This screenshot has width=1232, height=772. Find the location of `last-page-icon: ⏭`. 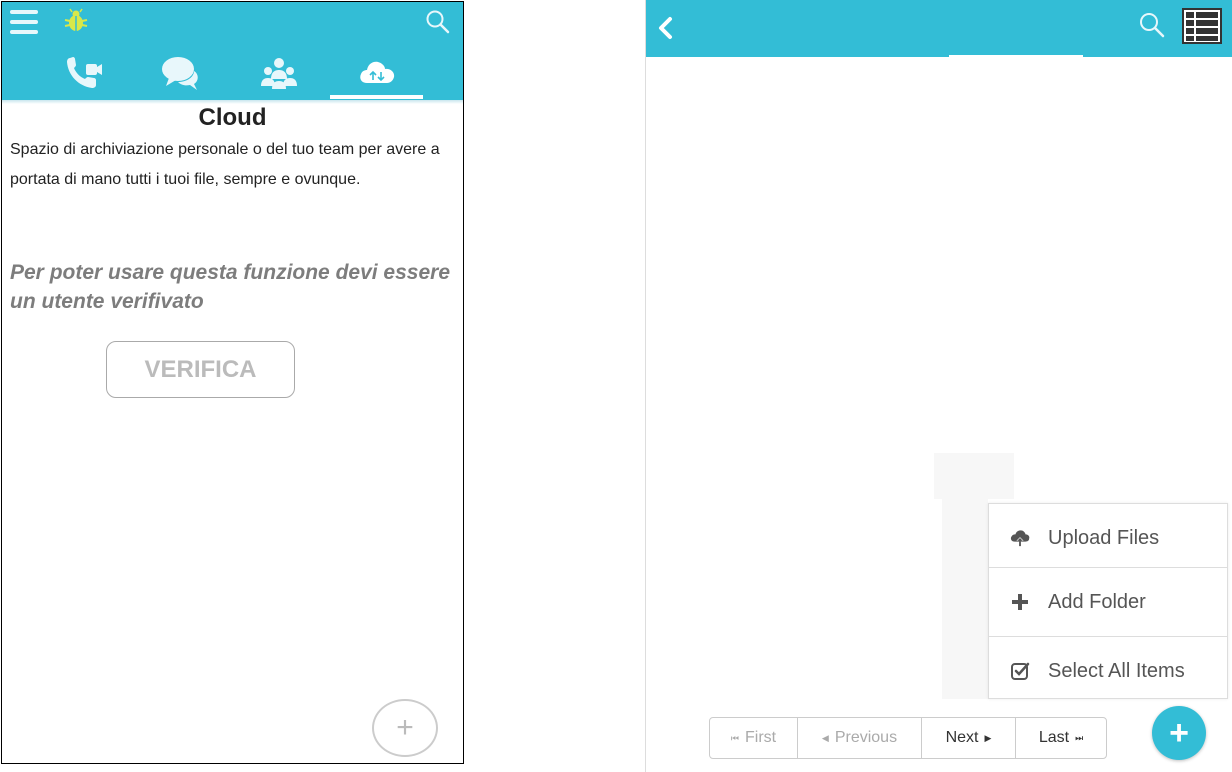

last-page-icon: ⏭ is located at coordinates (1079, 737).